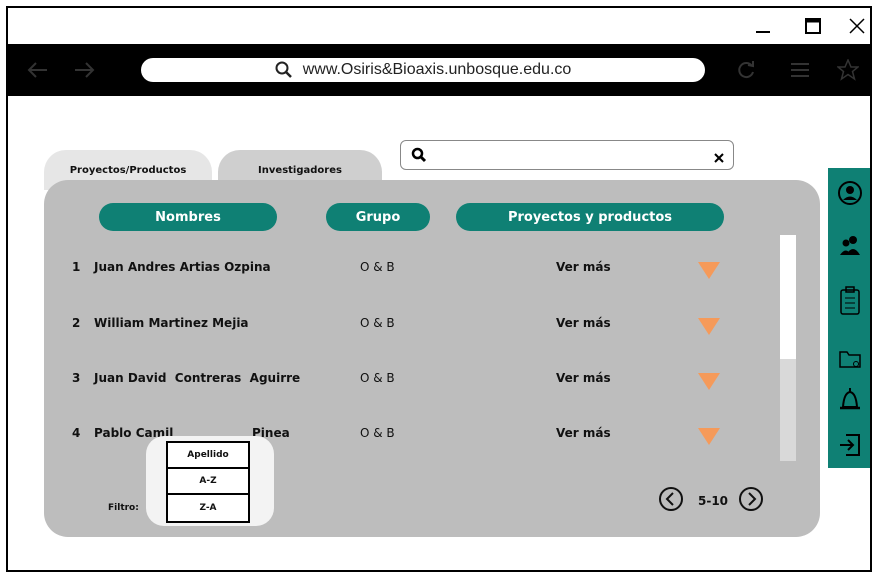  Describe the element at coordinates (38, 70) in the screenshot. I see `back-icon` at that location.